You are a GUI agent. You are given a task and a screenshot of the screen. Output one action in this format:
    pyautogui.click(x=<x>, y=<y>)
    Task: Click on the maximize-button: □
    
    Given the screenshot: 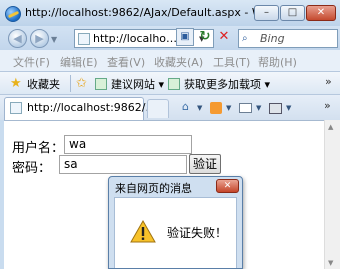 What is the action you would take?
    pyautogui.click(x=292, y=13)
    